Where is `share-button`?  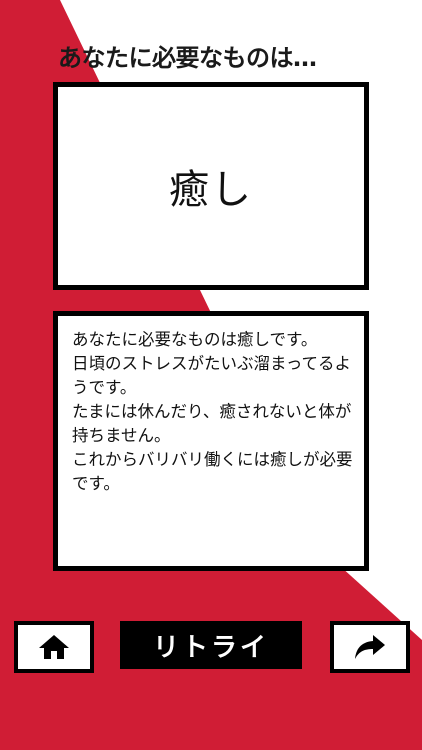
share-button is located at coordinates (370, 647).